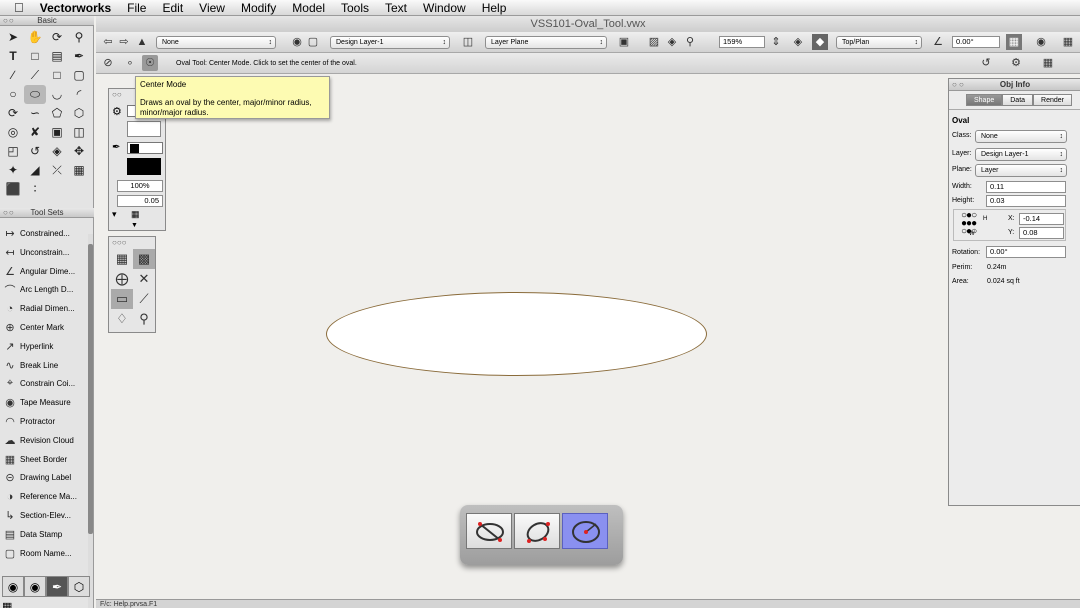 The height and width of the screenshot is (608, 1080). Describe the element at coordinates (124, 42) in the screenshot. I see `forward-icon: ⇨` at that location.